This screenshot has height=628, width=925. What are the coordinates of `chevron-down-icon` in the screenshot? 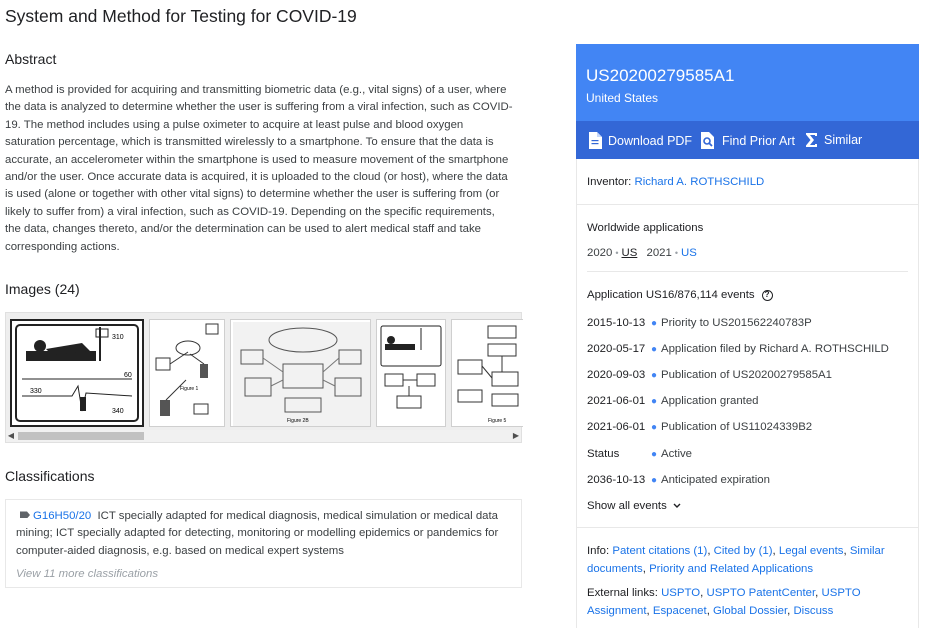 It's located at (677, 505).